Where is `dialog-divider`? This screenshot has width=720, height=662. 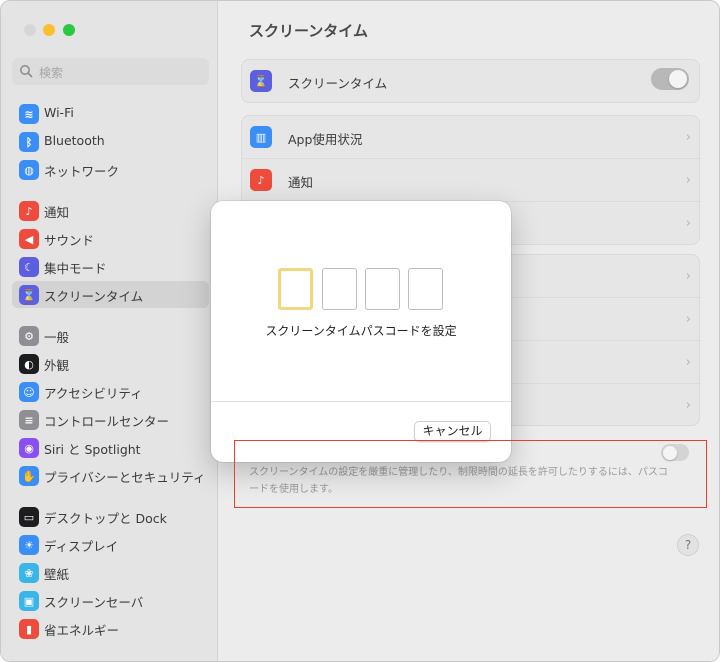 dialog-divider is located at coordinates (361, 401).